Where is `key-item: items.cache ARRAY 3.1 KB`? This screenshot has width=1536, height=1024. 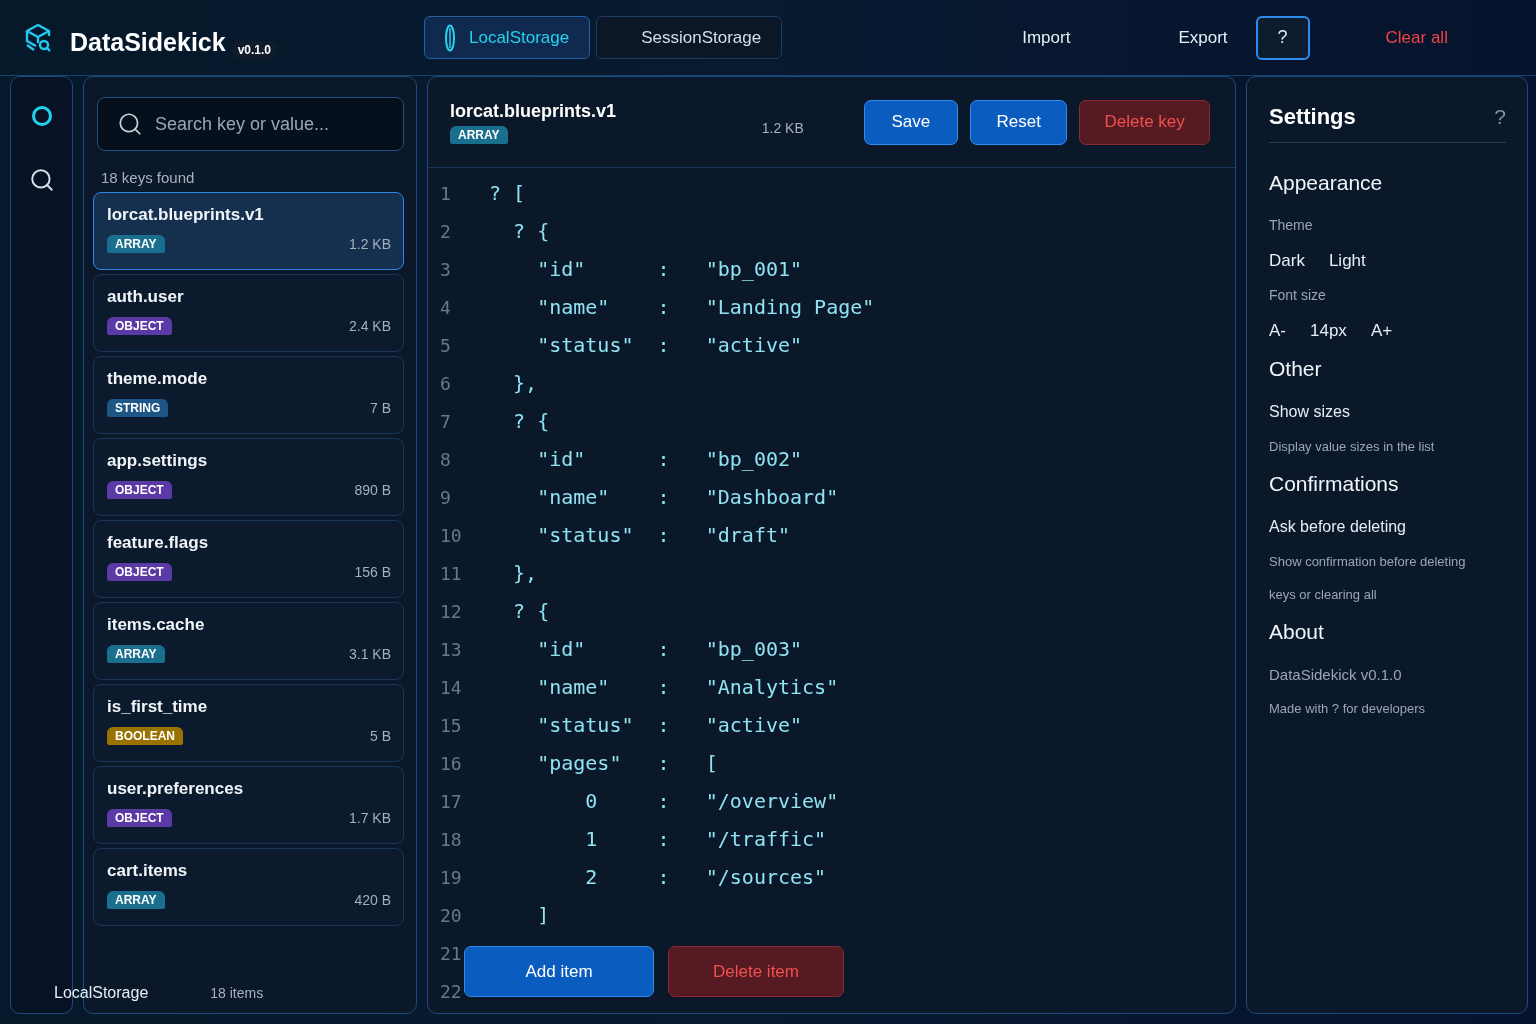 key-item: items.cache ARRAY 3.1 KB is located at coordinates (248, 641).